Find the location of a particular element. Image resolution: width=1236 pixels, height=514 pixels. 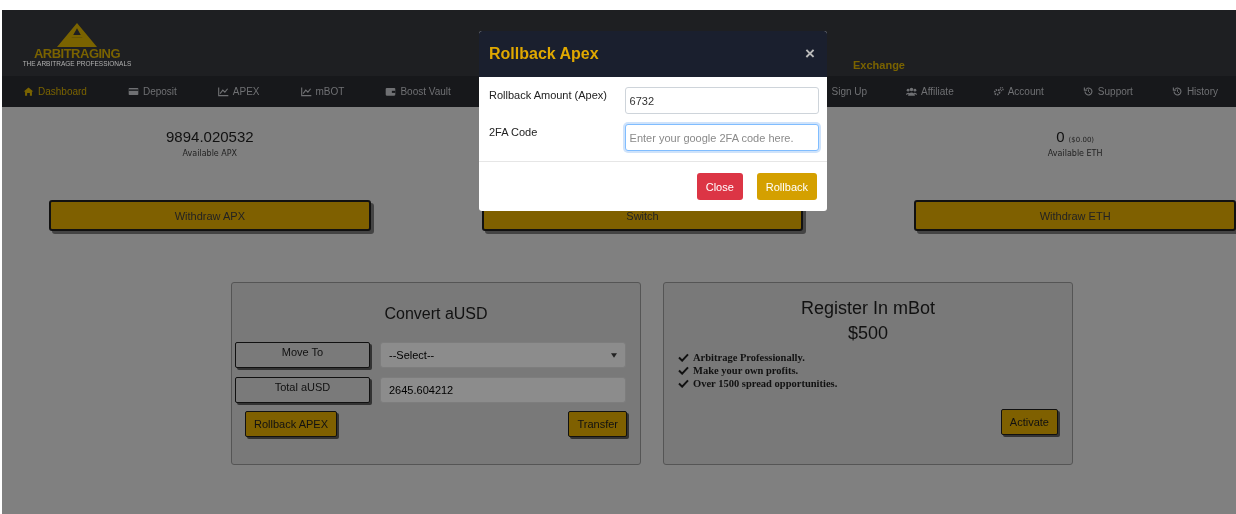

activate-button: Activate is located at coordinates (1029, 422).